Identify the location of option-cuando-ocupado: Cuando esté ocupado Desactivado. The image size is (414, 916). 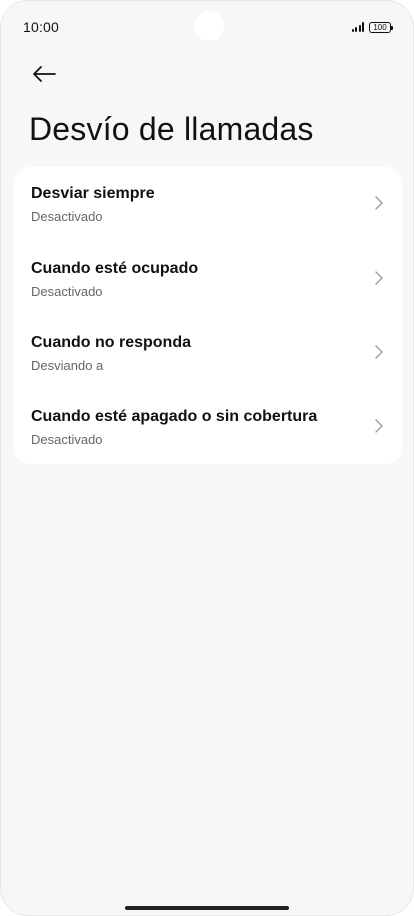
(208, 279).